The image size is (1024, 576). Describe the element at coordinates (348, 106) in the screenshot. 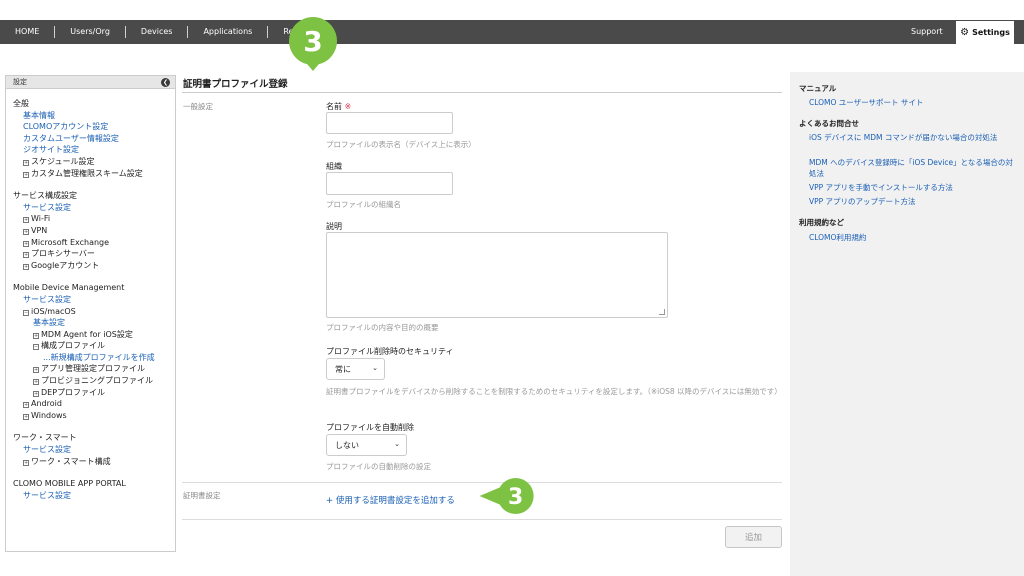

I see `required-mark: ※` at that location.